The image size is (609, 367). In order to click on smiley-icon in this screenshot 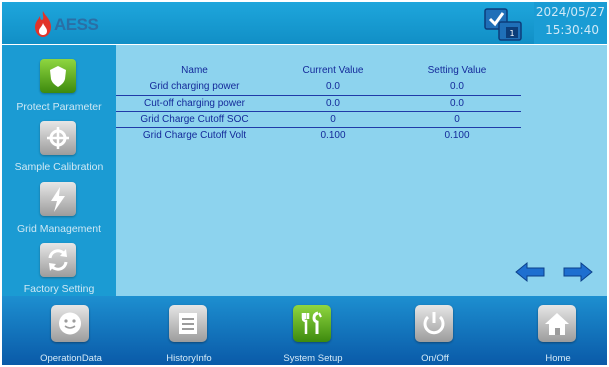, I will do `click(70, 323)`.